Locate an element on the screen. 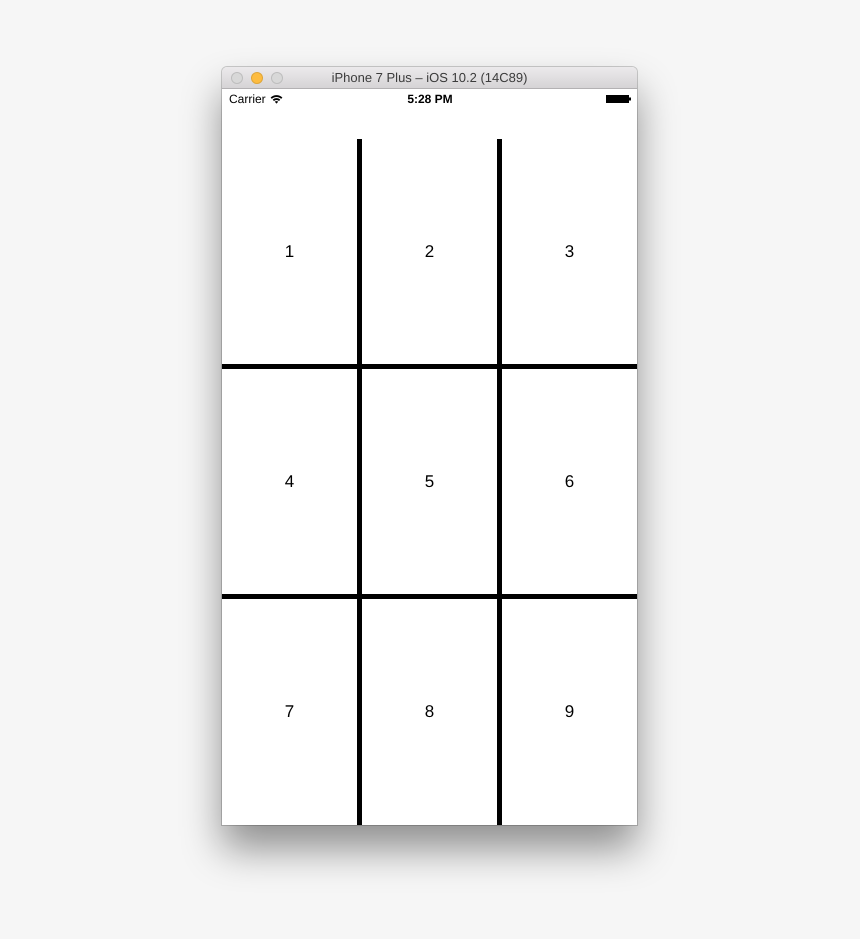 Image resolution: width=860 pixels, height=939 pixels. cell-number: 5 is located at coordinates (429, 482).